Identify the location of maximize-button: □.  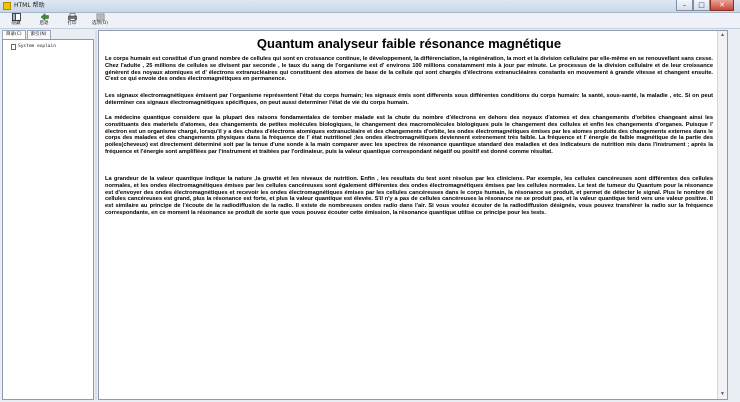
(701, 5).